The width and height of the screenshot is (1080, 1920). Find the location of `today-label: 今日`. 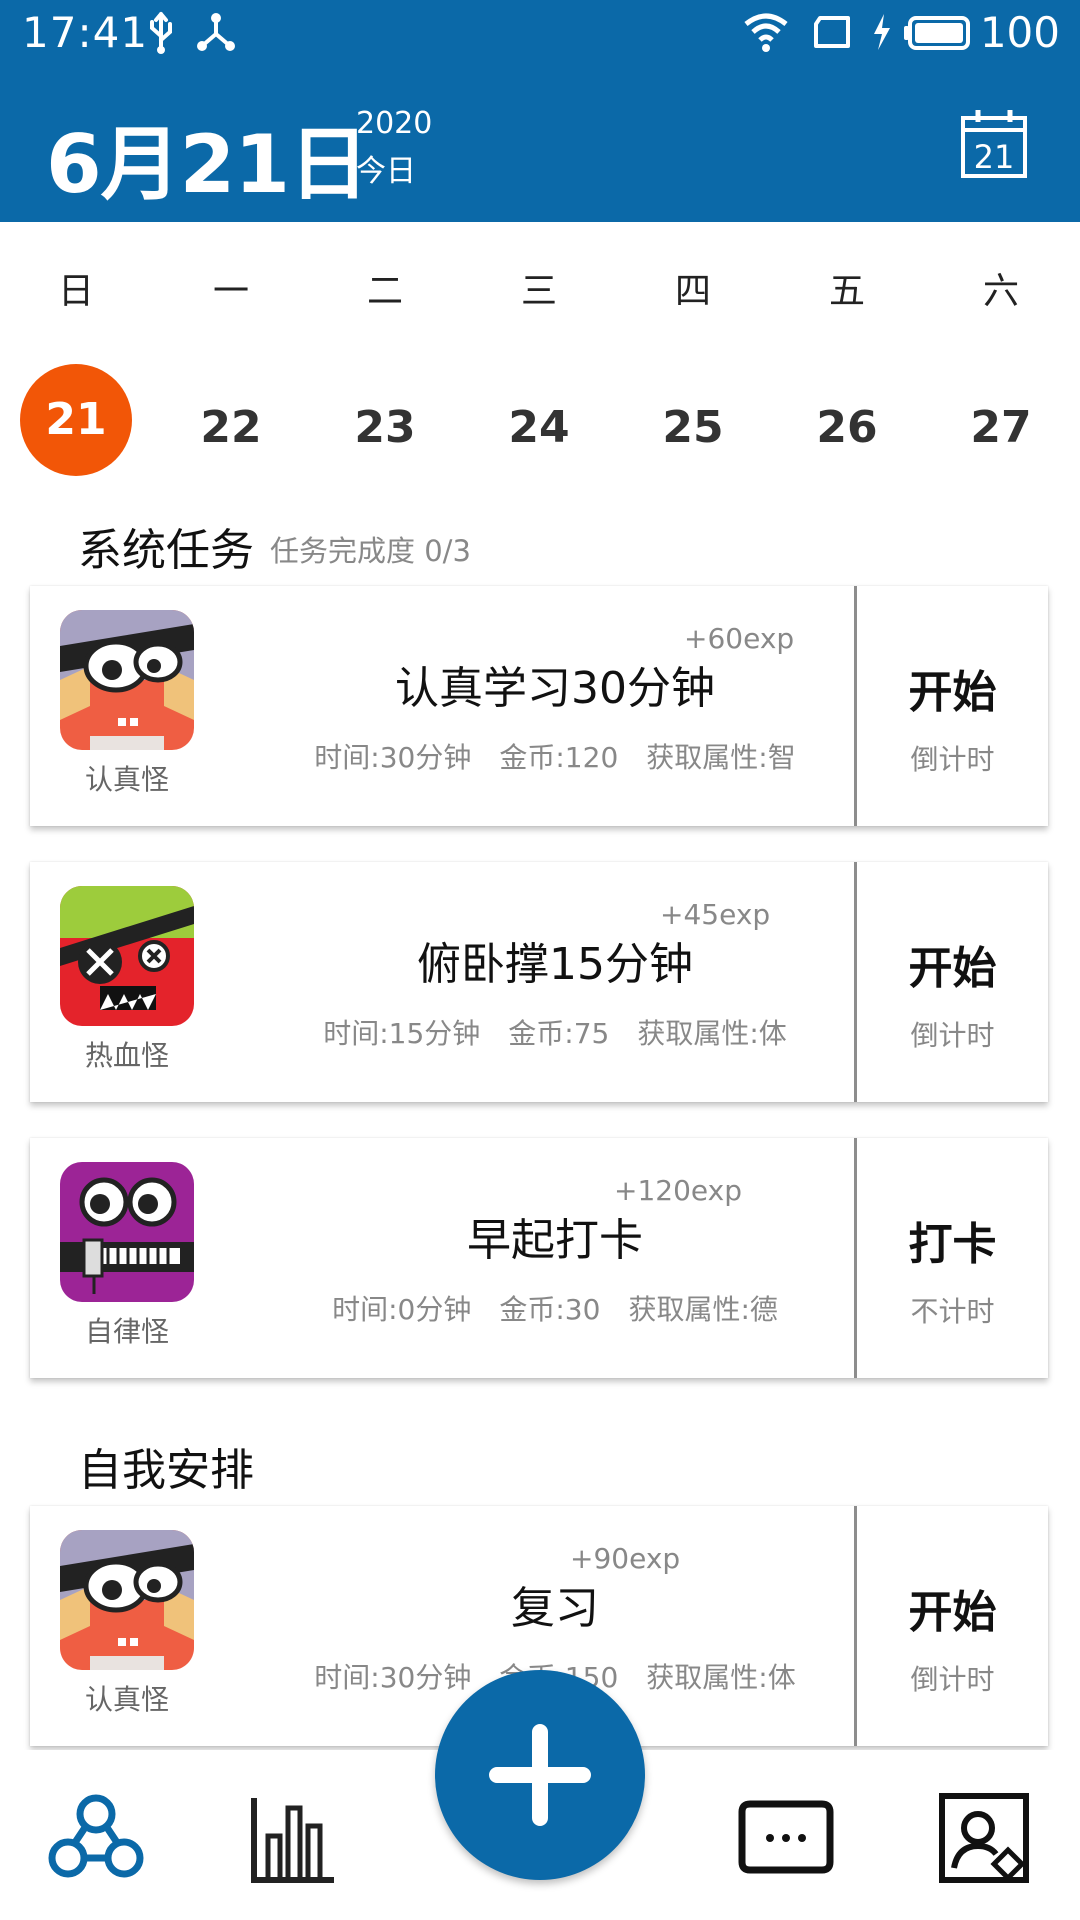

today-label: 今日 is located at coordinates (386, 171).